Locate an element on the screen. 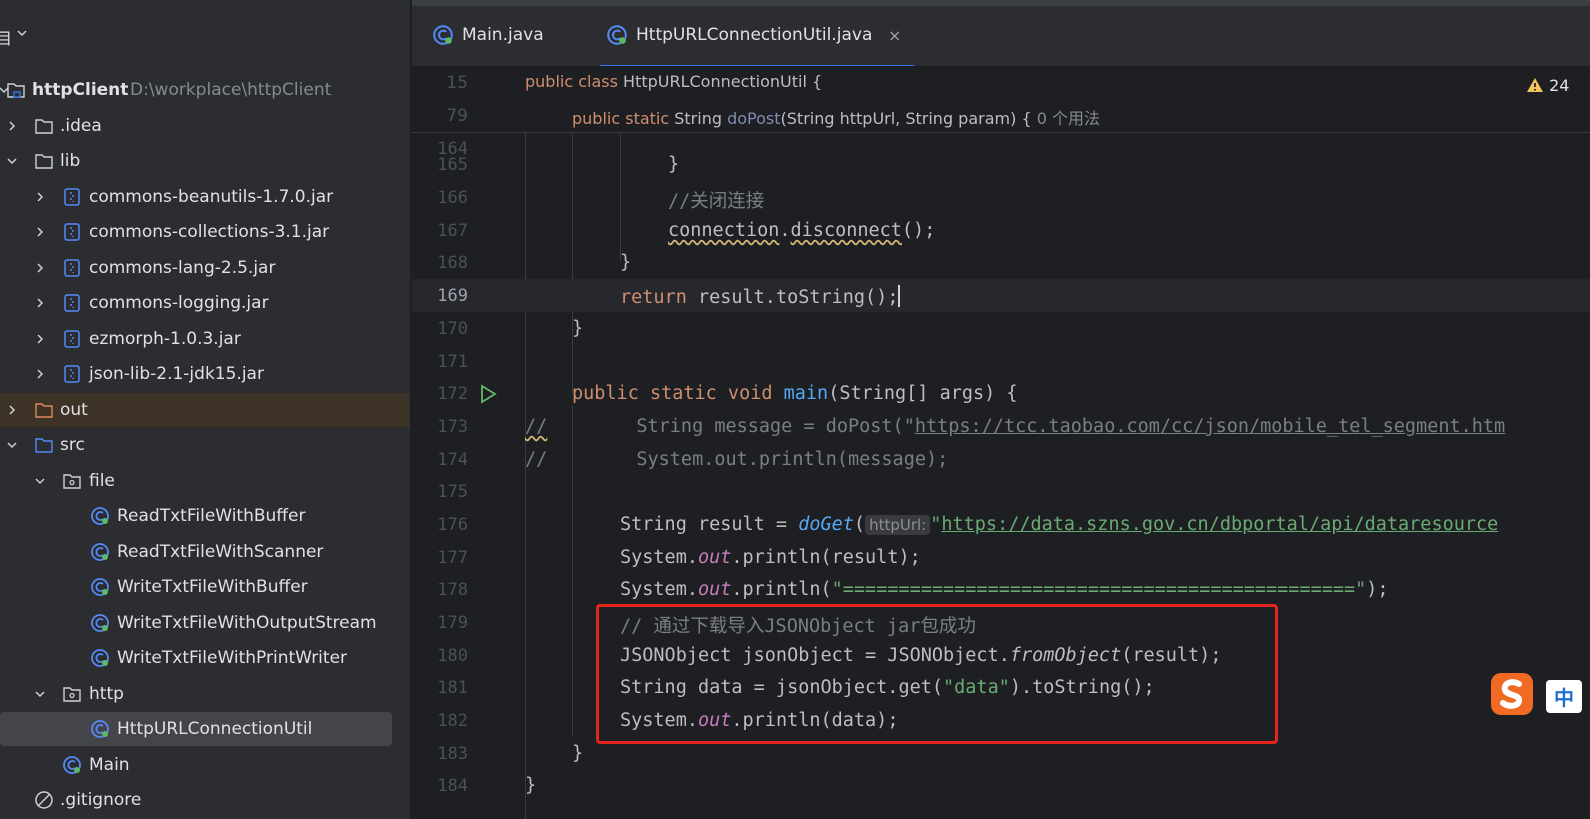  tree-item-lib: lib is located at coordinates (205, 161).